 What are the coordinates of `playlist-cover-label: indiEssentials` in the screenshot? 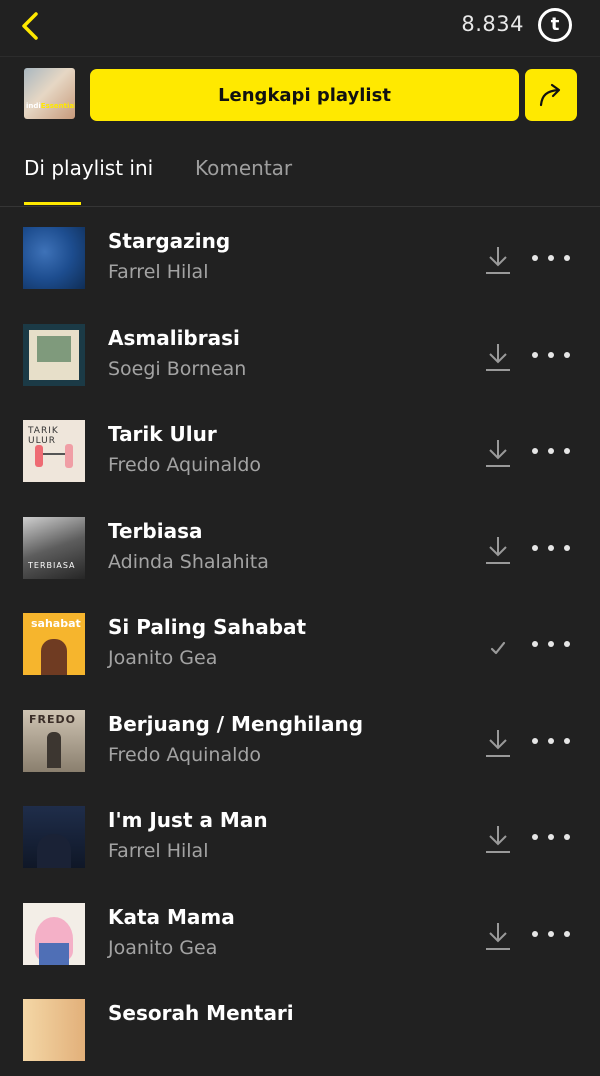 It's located at (50, 106).